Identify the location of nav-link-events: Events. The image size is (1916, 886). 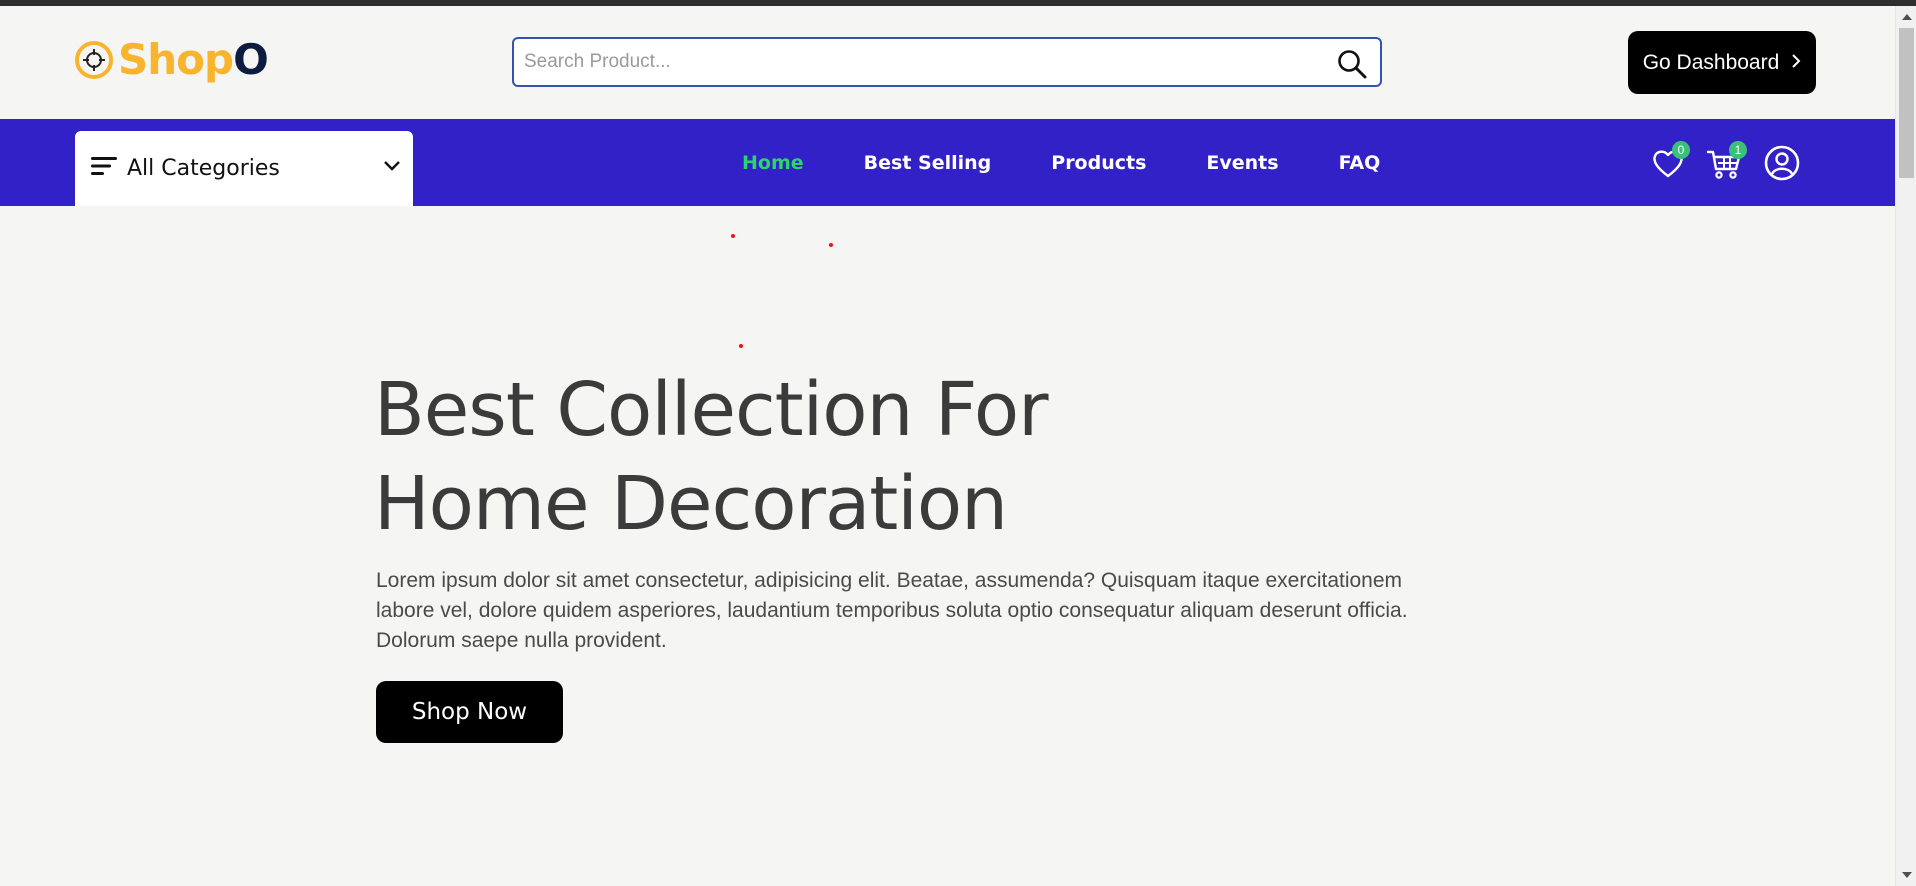
(1242, 163).